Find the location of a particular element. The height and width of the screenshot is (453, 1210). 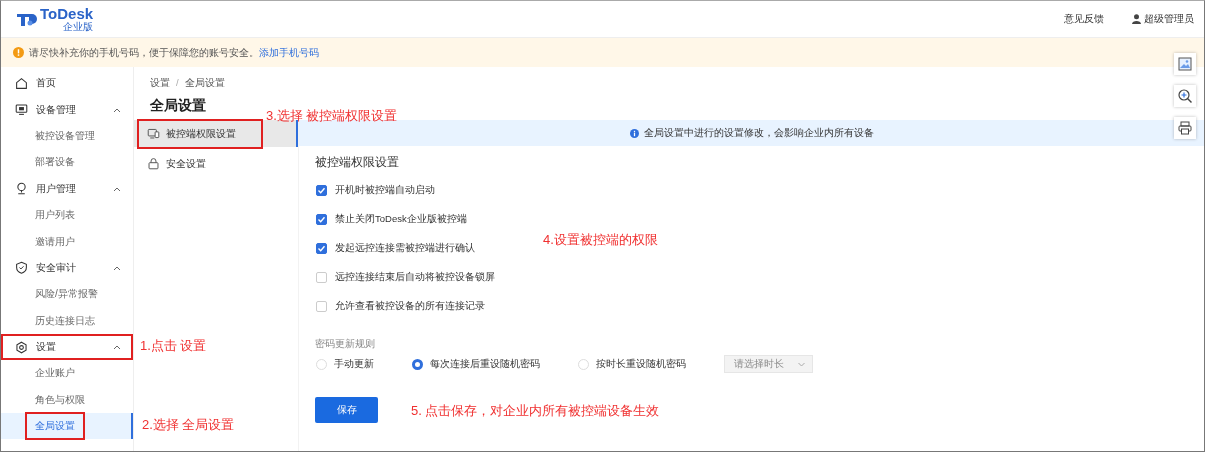

radio-label: 每次连接后重设随机密码 is located at coordinates (485, 364).